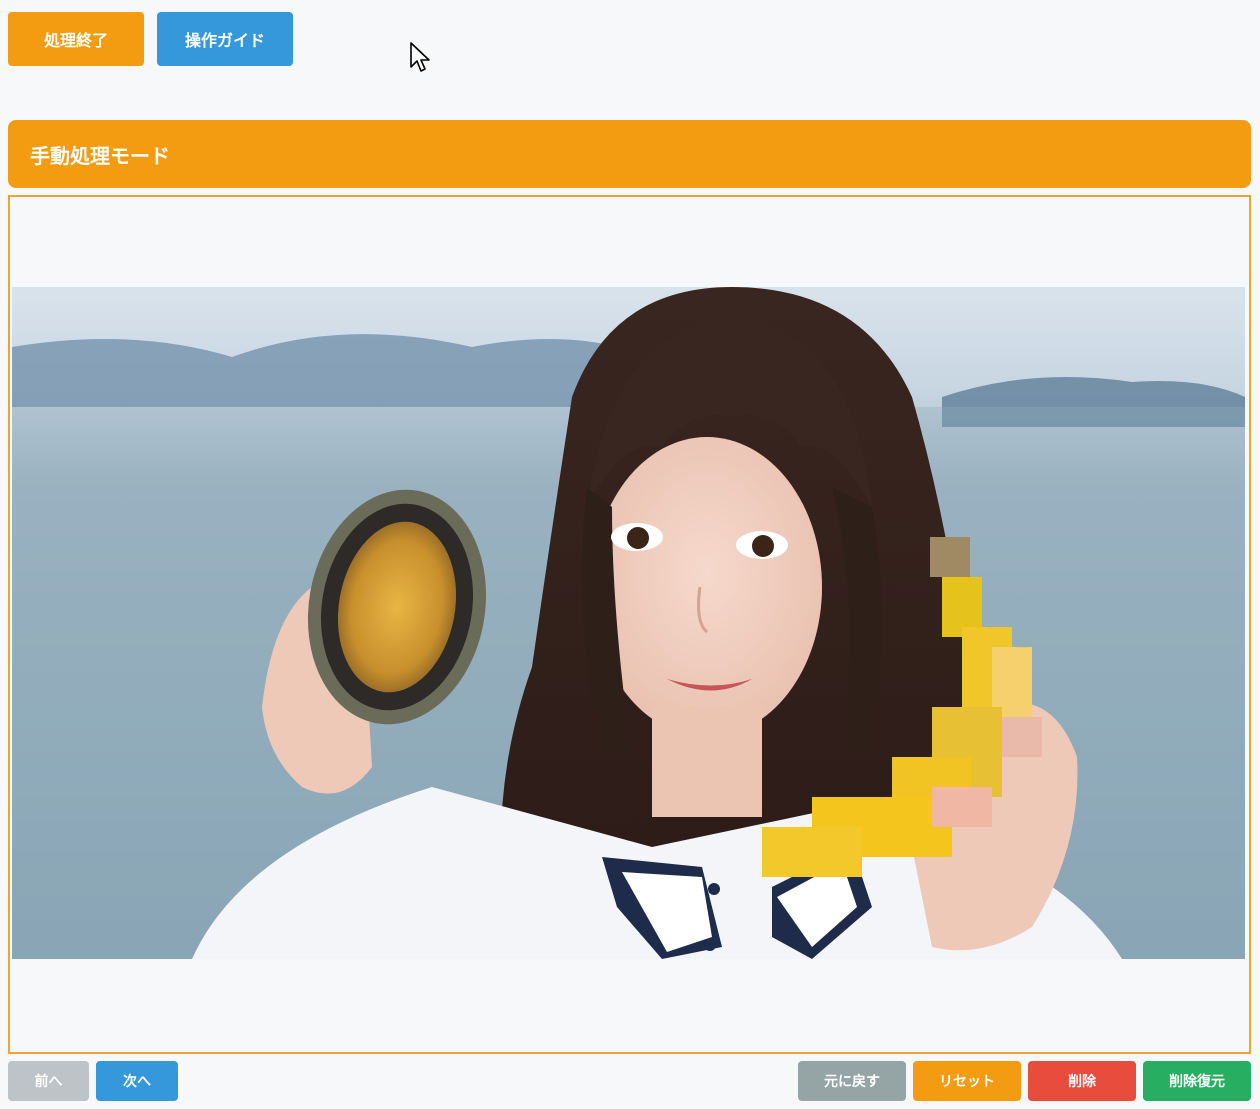 This screenshot has height=1109, width=1260. I want to click on previous-button: 前へ, so click(48, 1081).